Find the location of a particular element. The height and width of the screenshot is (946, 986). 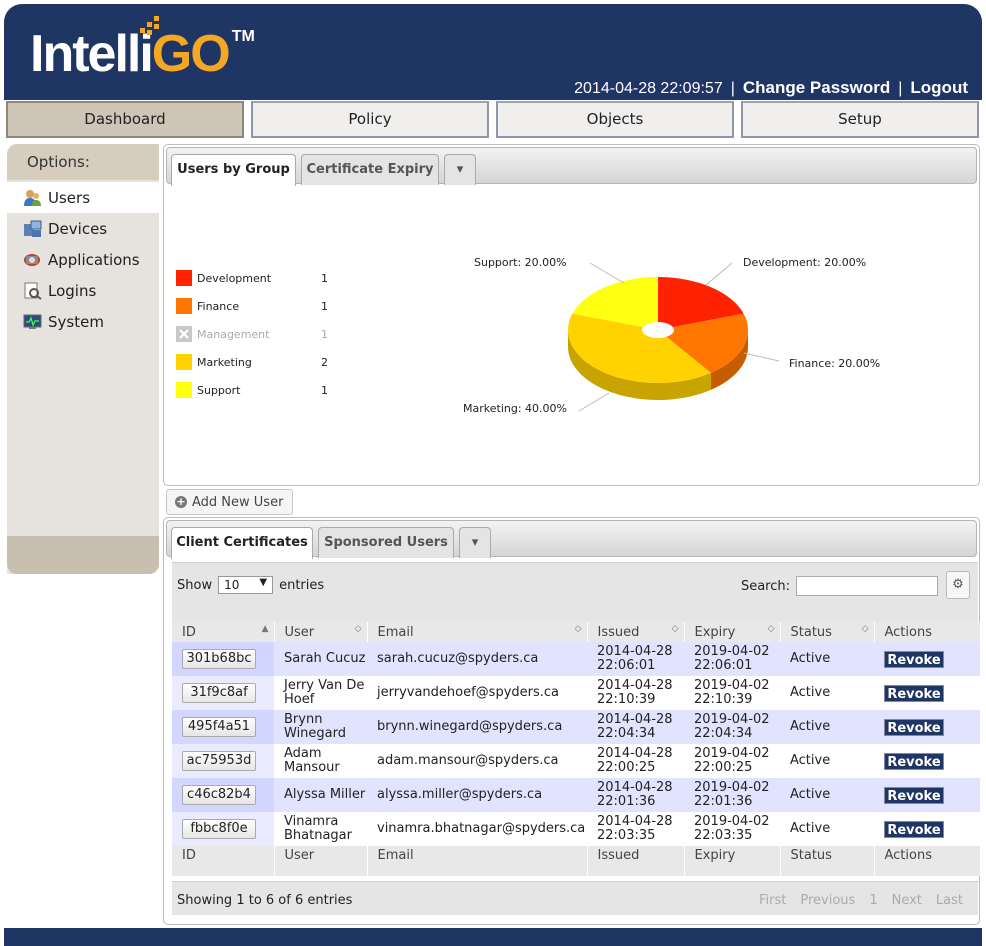

sidebar-item-label: Devices is located at coordinates (78, 228).